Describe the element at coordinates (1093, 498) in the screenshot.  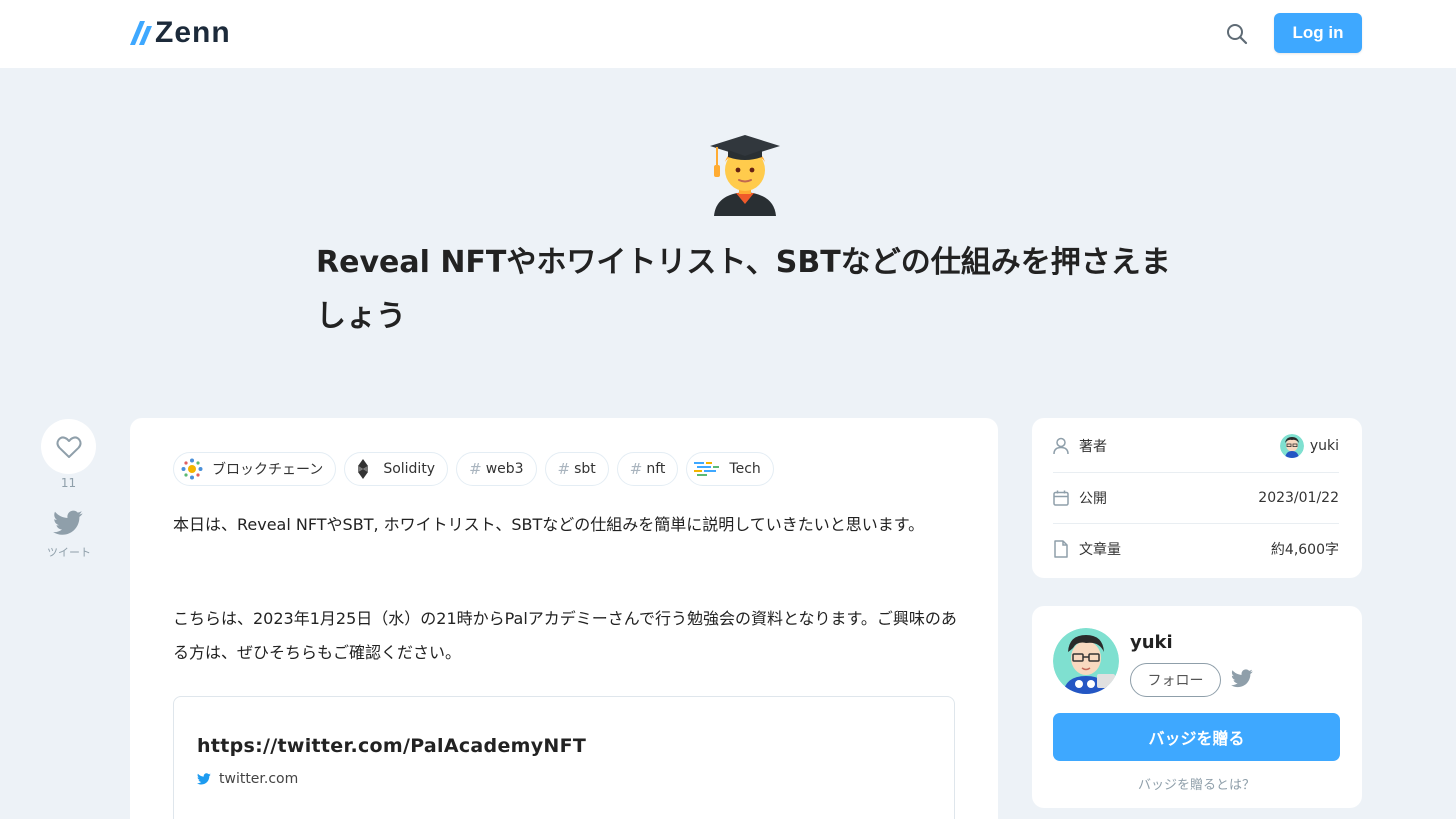
I see `meta-published-label: 公開` at that location.